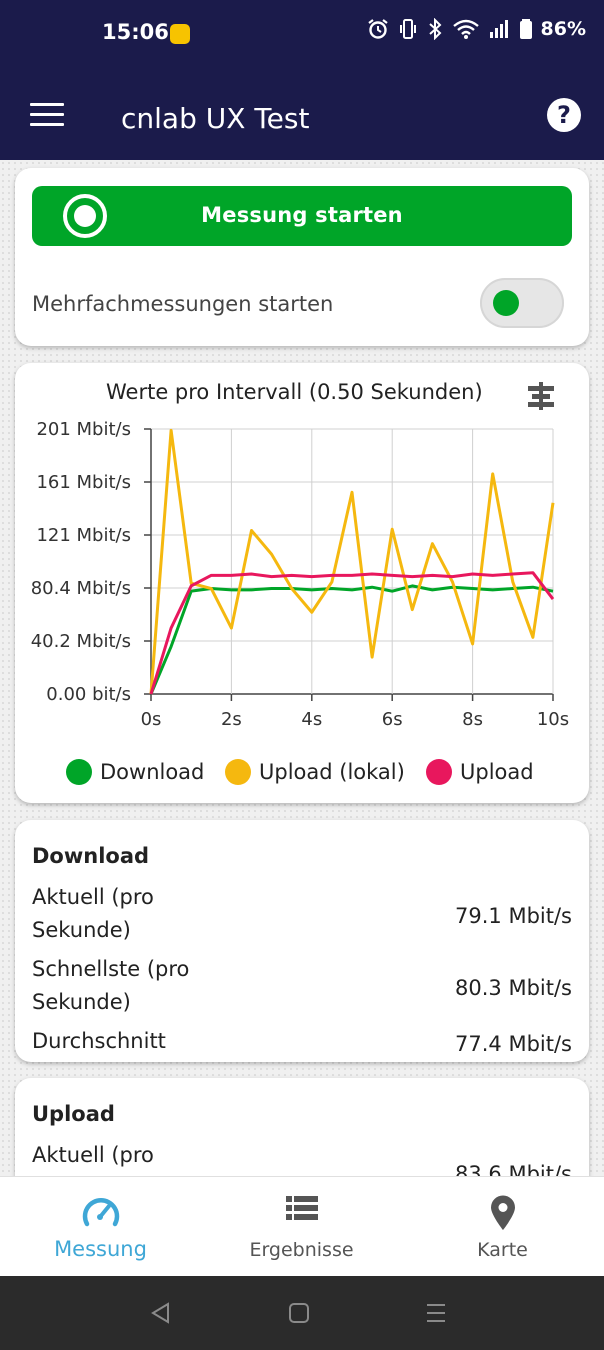 Image resolution: width=604 pixels, height=1350 pixels. Describe the element at coordinates (93, 1155) in the screenshot. I see `upload-current-label: Aktuell (pro Sekunde)` at that location.